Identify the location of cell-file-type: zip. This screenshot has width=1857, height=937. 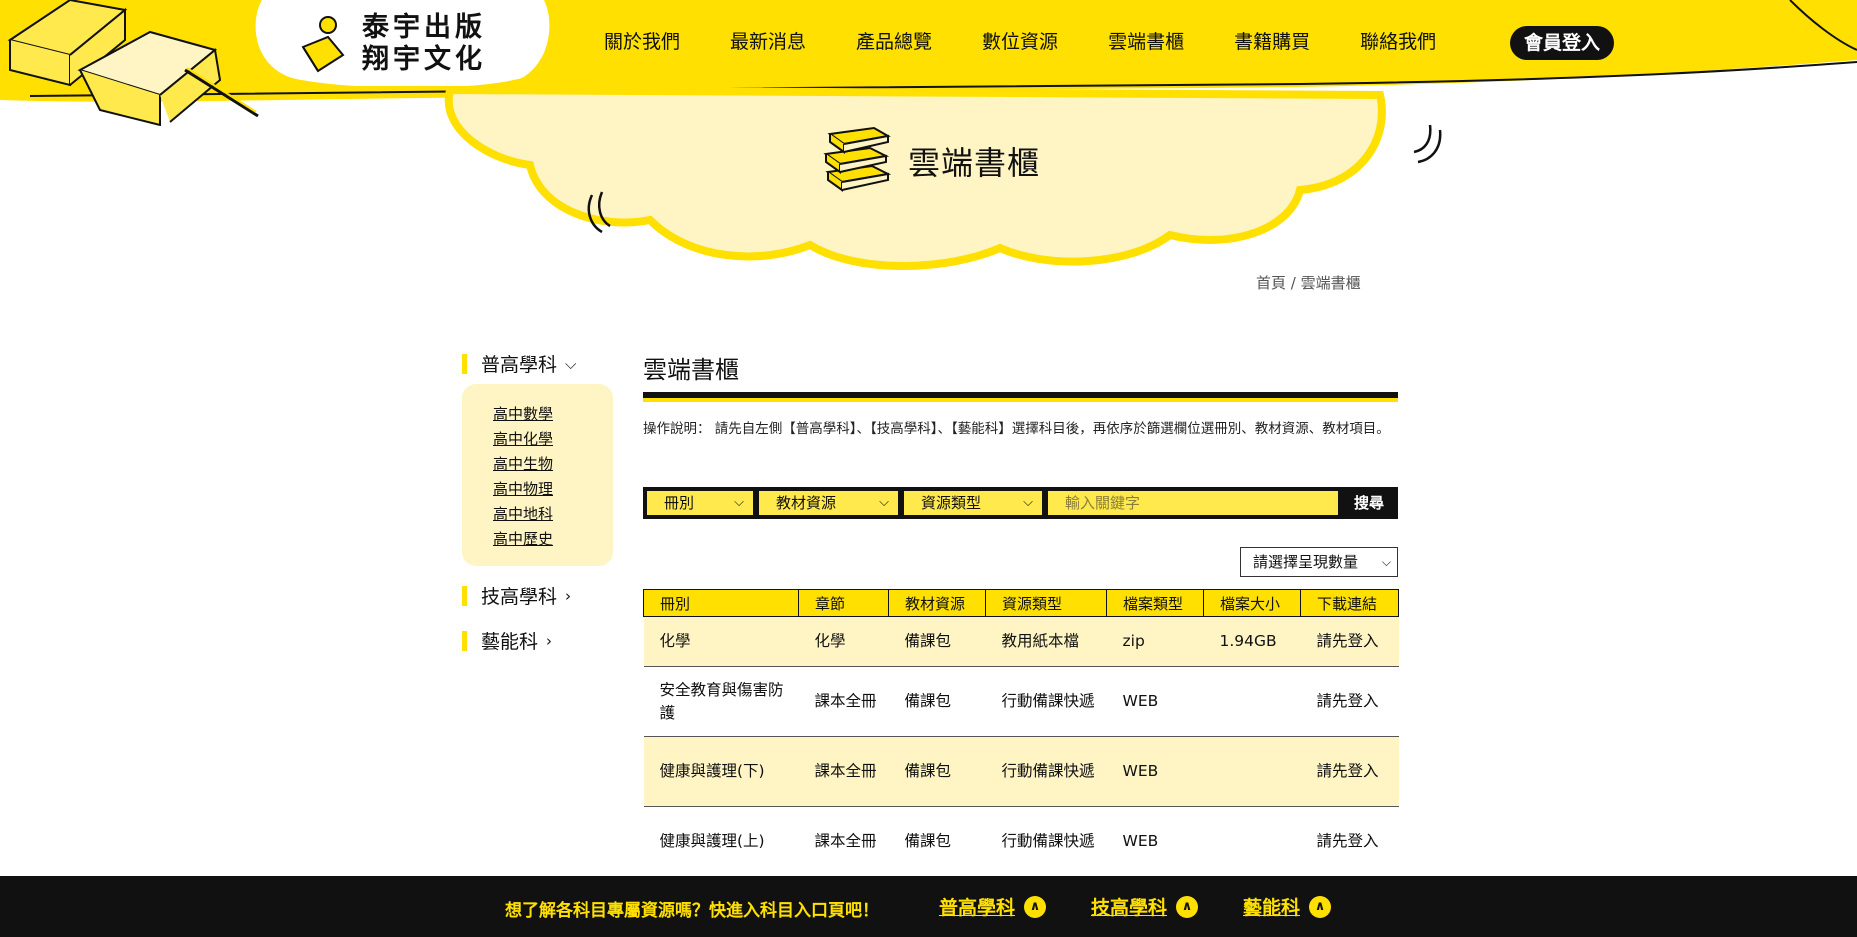
(1155, 641).